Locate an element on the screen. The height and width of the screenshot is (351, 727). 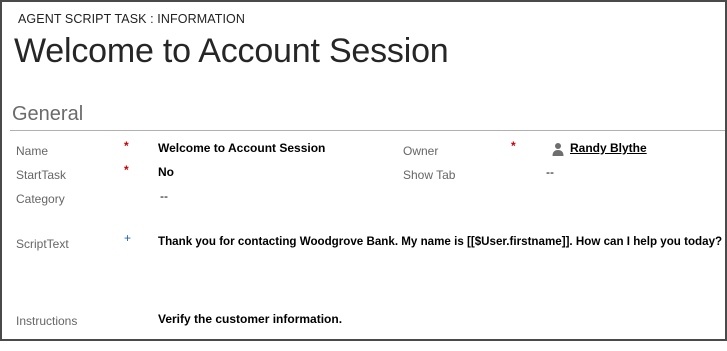
entity-type-label: AGENT SCRIPT TASK : INFORMATION is located at coordinates (131, 19).